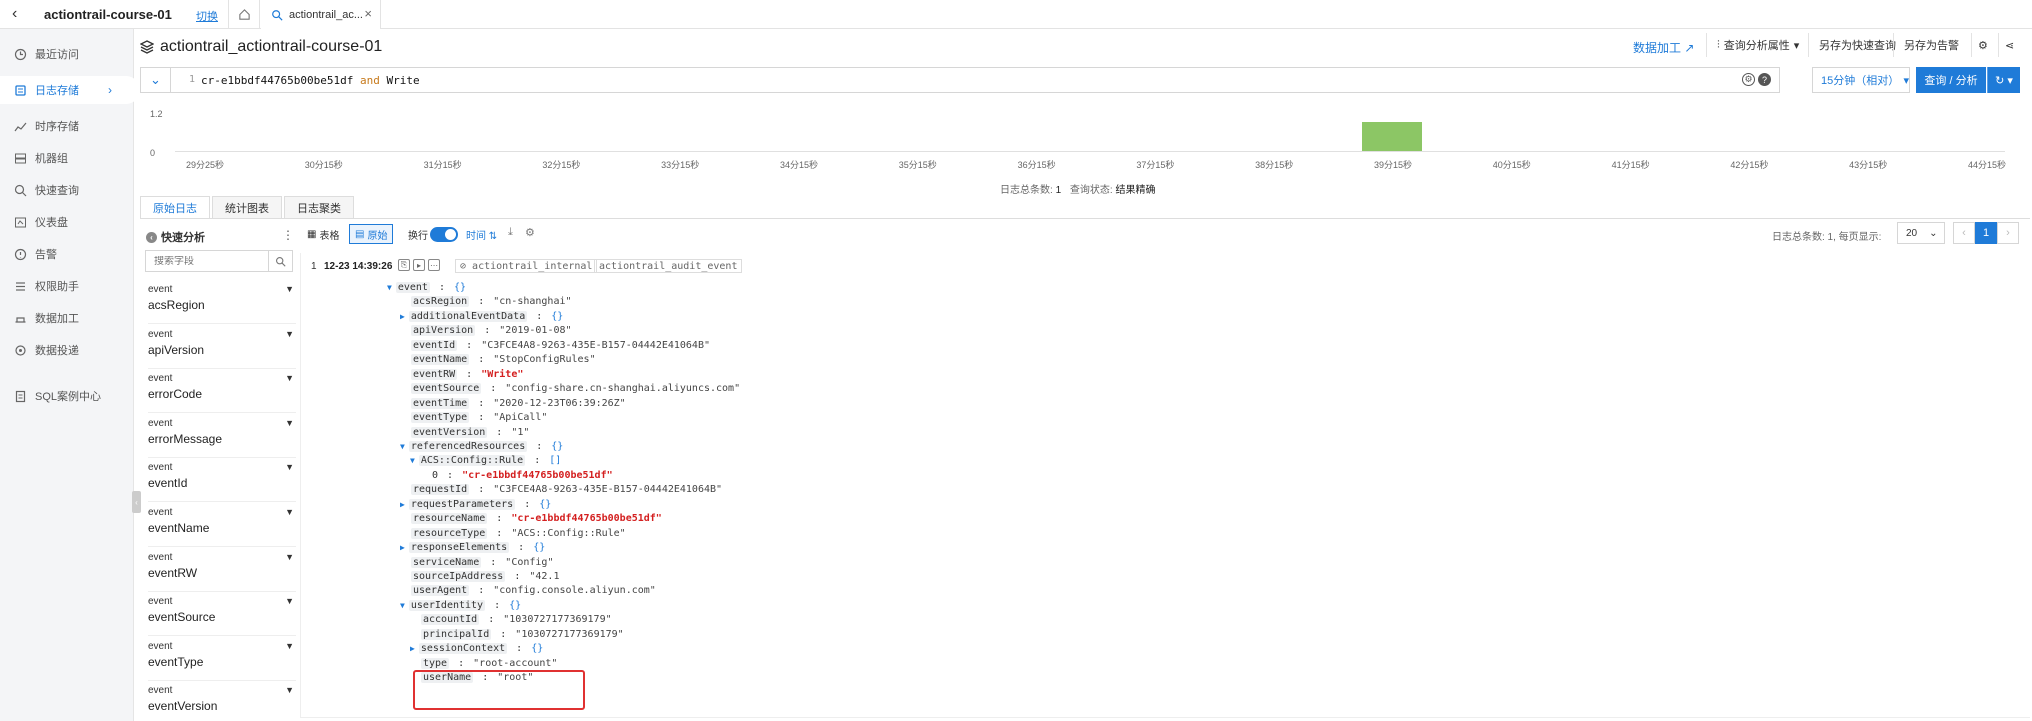  I want to click on sidebar-item-7: 权限助手, so click(67, 286).